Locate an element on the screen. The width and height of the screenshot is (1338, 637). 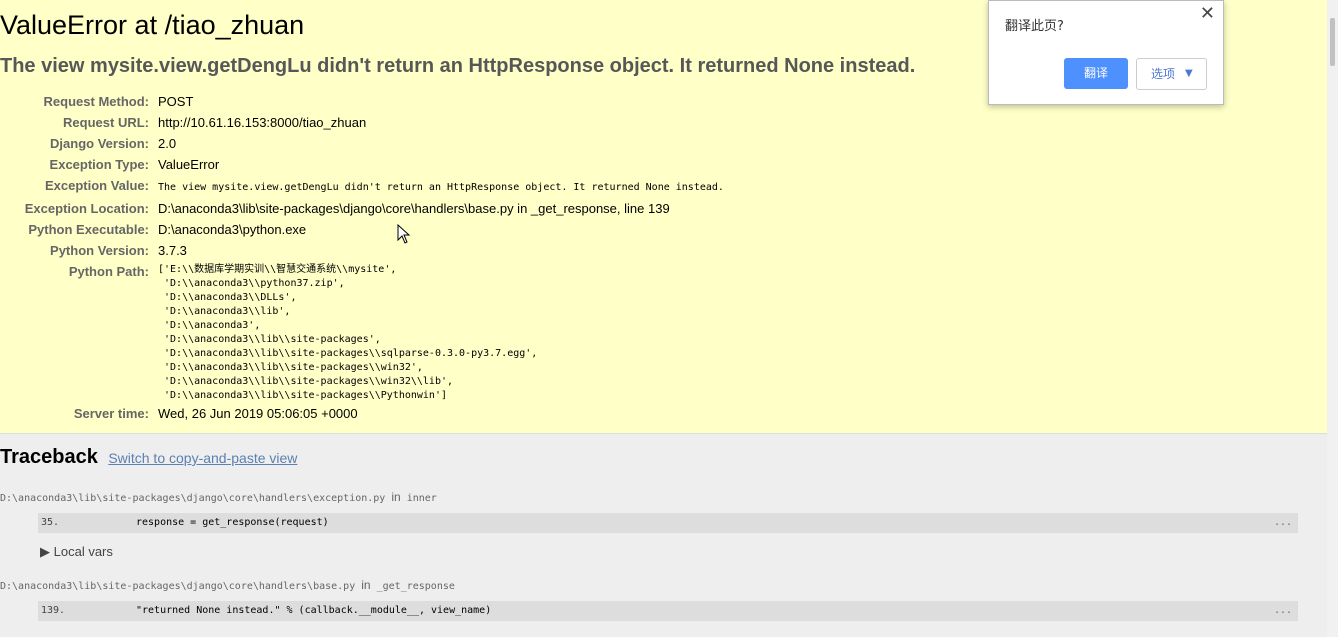
meta-label: Python Path: is located at coordinates (108, 271).